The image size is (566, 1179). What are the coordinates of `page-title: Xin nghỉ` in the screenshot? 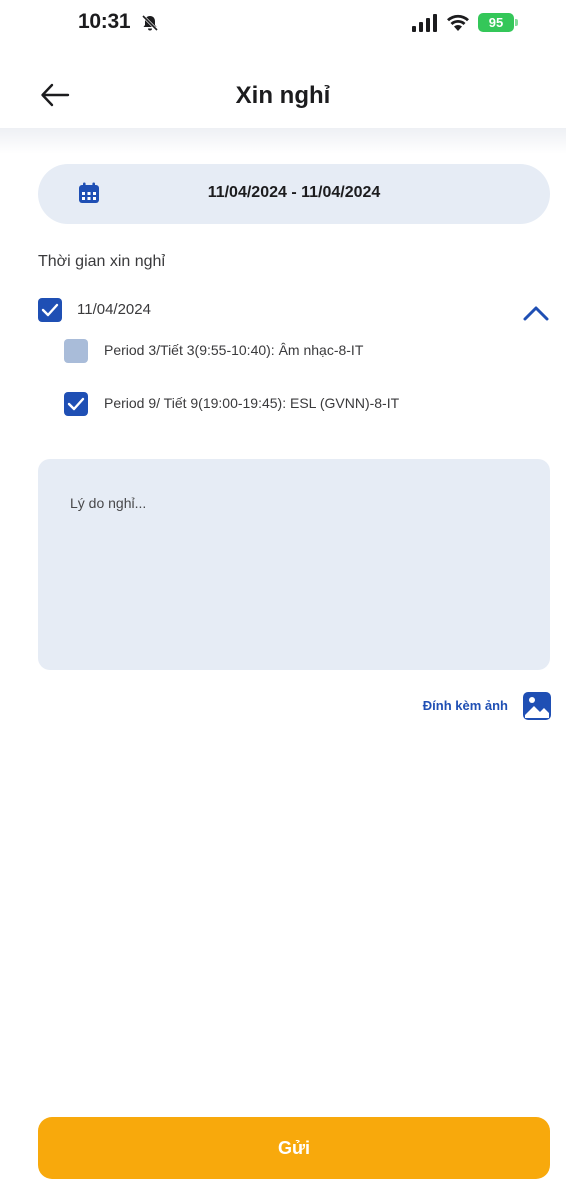 It's located at (283, 95).